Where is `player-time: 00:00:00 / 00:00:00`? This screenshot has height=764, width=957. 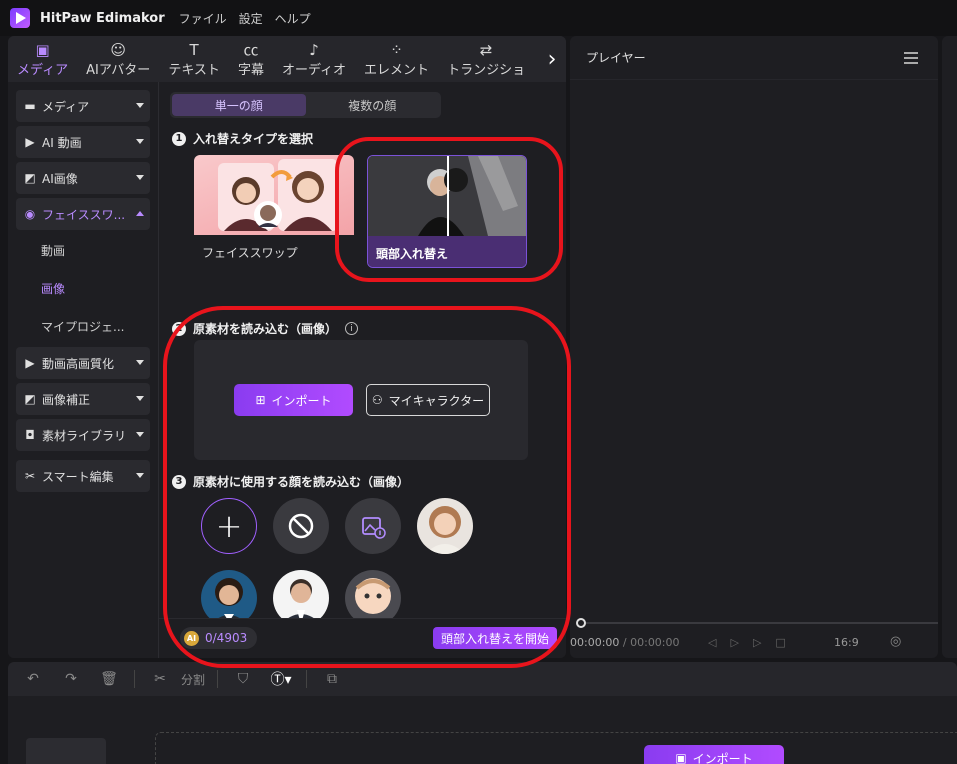 player-time: 00:00:00 / 00:00:00 is located at coordinates (625, 642).